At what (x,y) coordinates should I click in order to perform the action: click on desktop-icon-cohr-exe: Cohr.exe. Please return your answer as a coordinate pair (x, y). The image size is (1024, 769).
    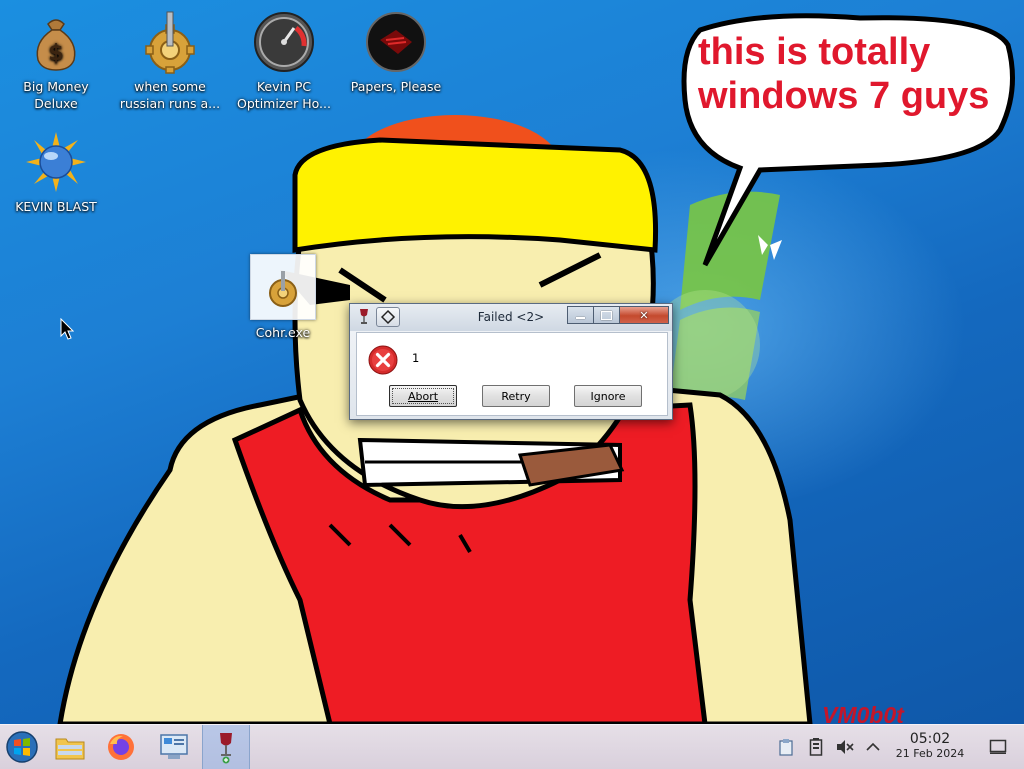
    Looking at the image, I should click on (283, 297).